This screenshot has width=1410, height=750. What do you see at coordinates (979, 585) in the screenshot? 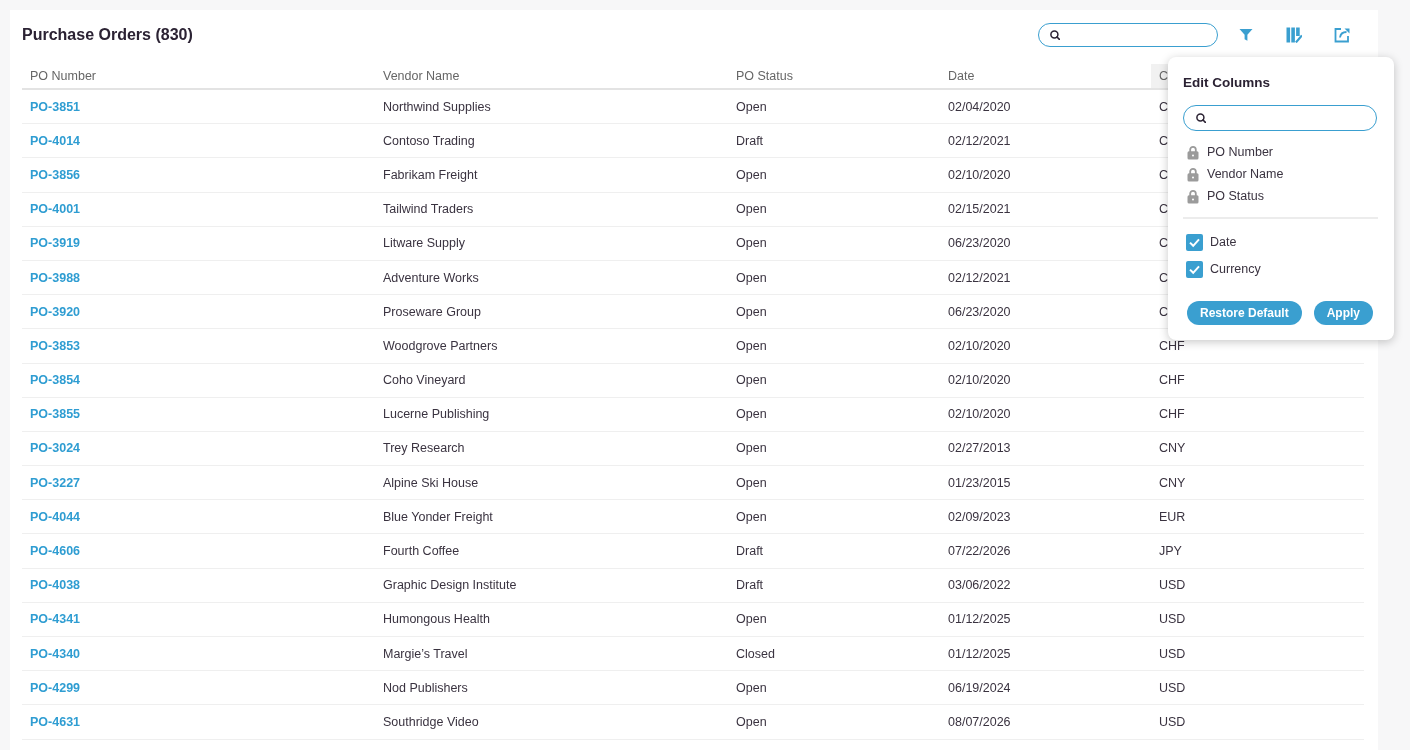
I see `table-cell: 03/06/2022` at bounding box center [979, 585].